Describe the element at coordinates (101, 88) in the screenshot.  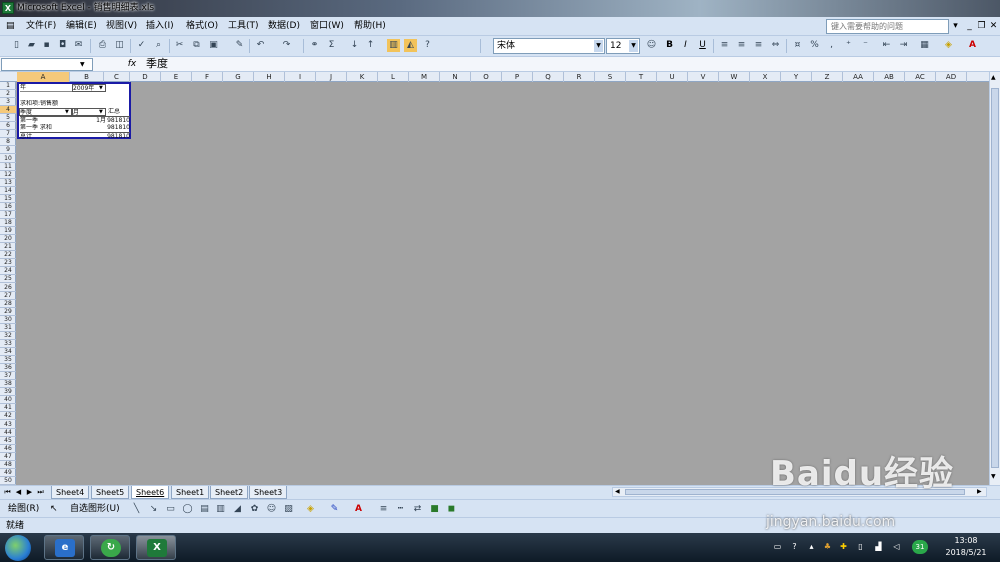
I see `filter-dropdown-icon: ▼` at that location.